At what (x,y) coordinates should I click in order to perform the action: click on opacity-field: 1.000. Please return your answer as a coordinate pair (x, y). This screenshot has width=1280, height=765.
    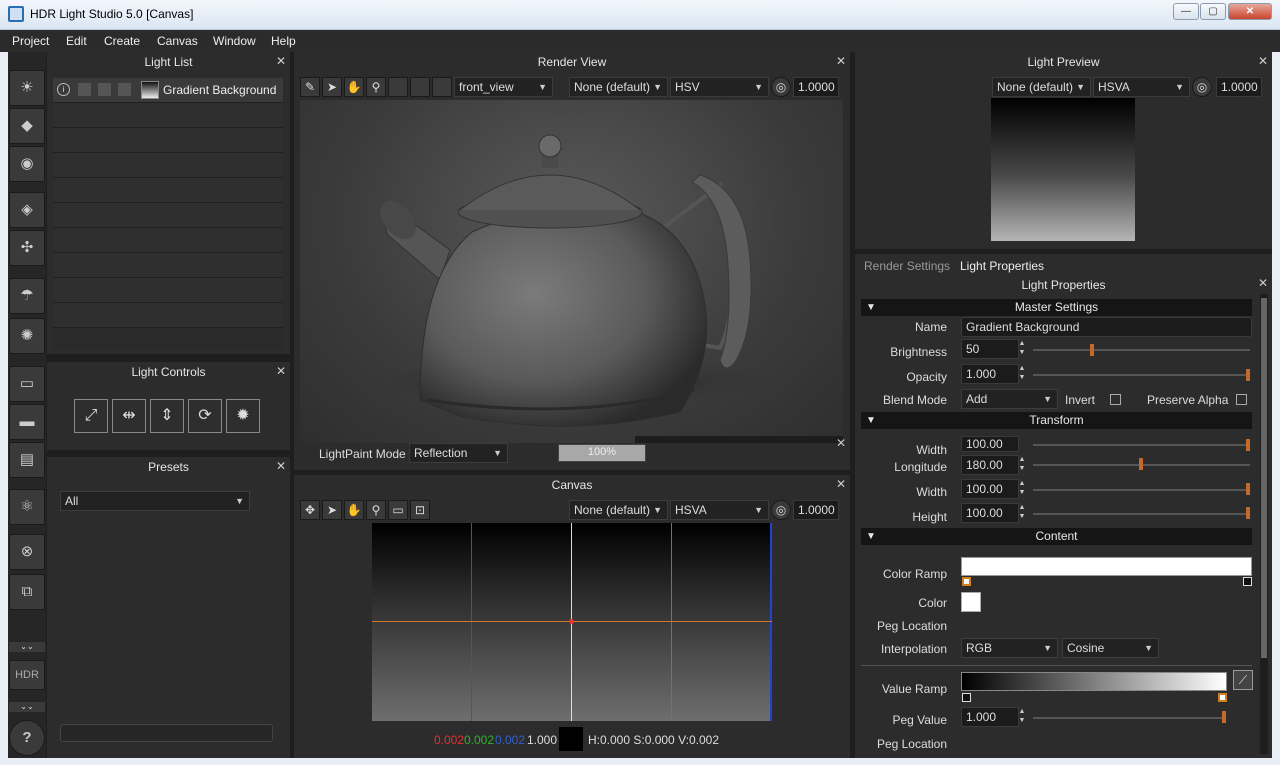
    Looking at the image, I should click on (990, 374).